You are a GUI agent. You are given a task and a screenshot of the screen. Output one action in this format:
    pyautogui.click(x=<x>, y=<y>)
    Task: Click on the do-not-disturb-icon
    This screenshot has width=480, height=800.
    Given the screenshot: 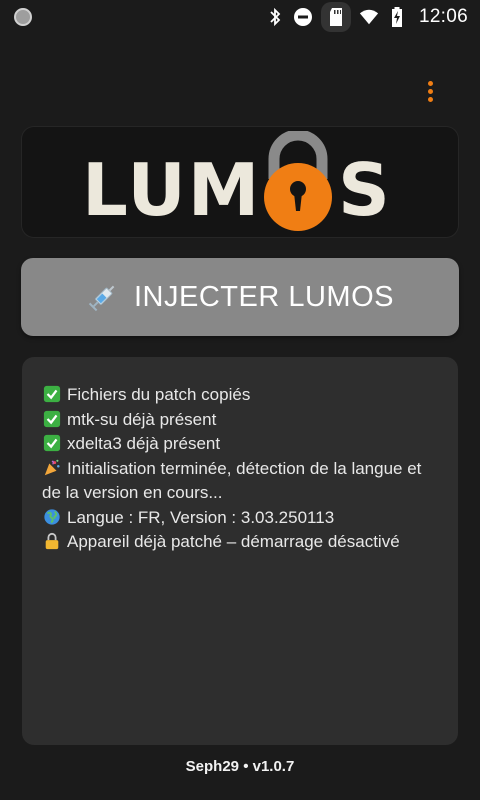 What is the action you would take?
    pyautogui.click(x=303, y=17)
    